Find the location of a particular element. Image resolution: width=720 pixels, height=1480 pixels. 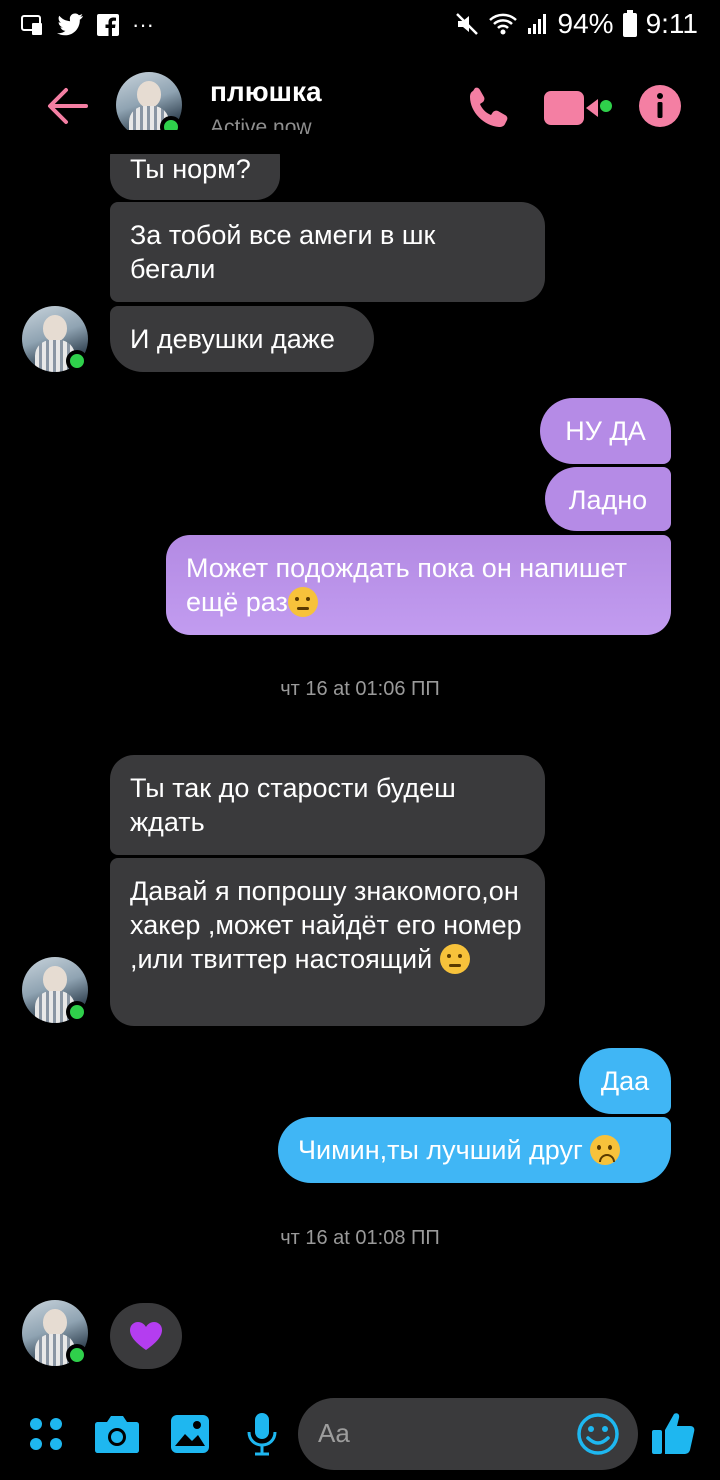

message-outgoing: Чимин,ты лучший друг is located at coordinates (474, 1150).